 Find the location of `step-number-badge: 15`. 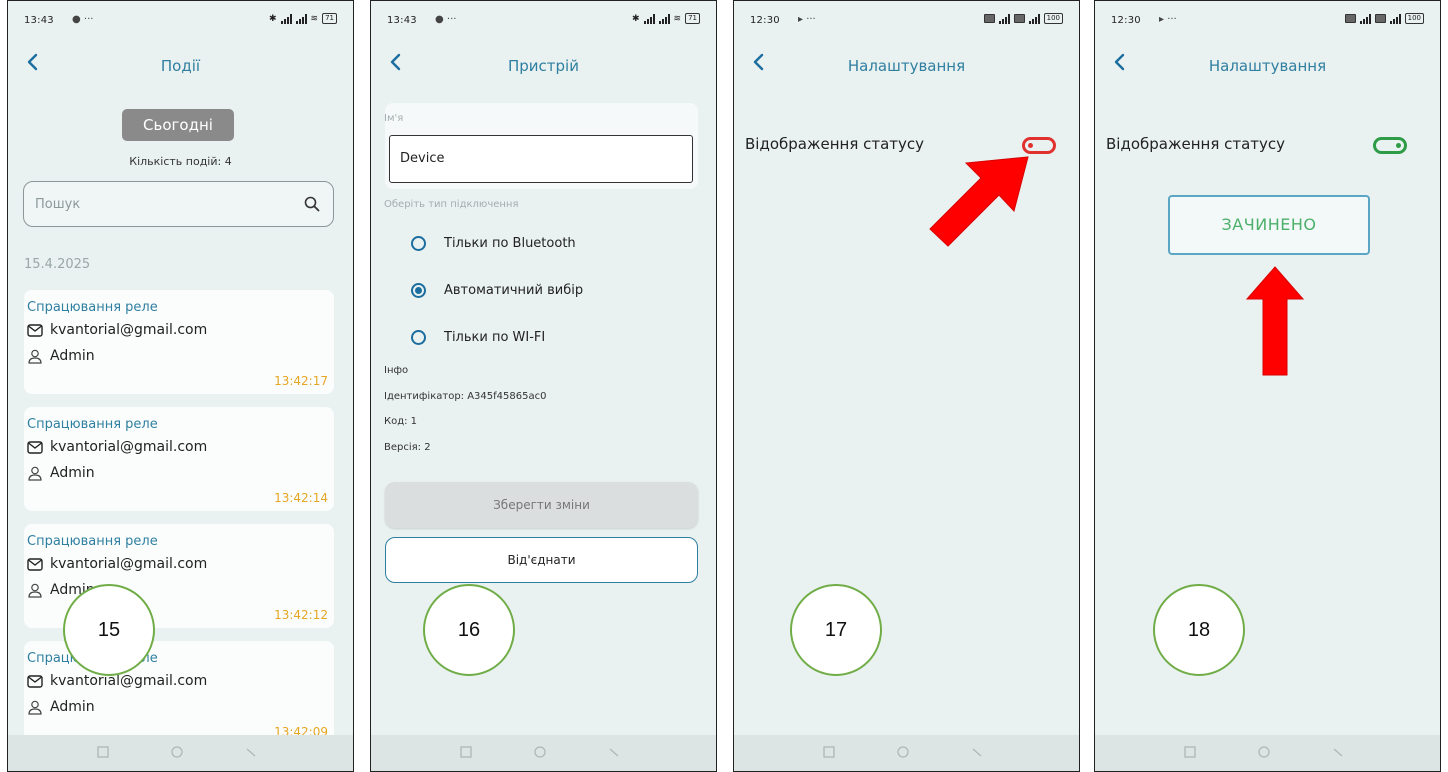

step-number-badge: 15 is located at coordinates (109, 630).